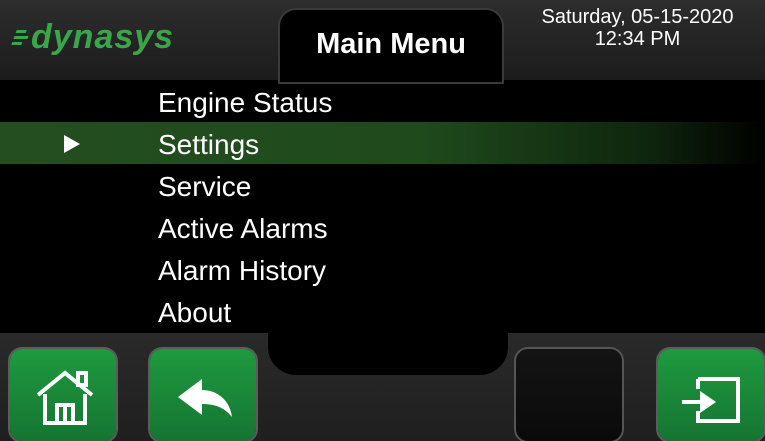 The width and height of the screenshot is (765, 441). I want to click on home-icon, so click(65, 397).